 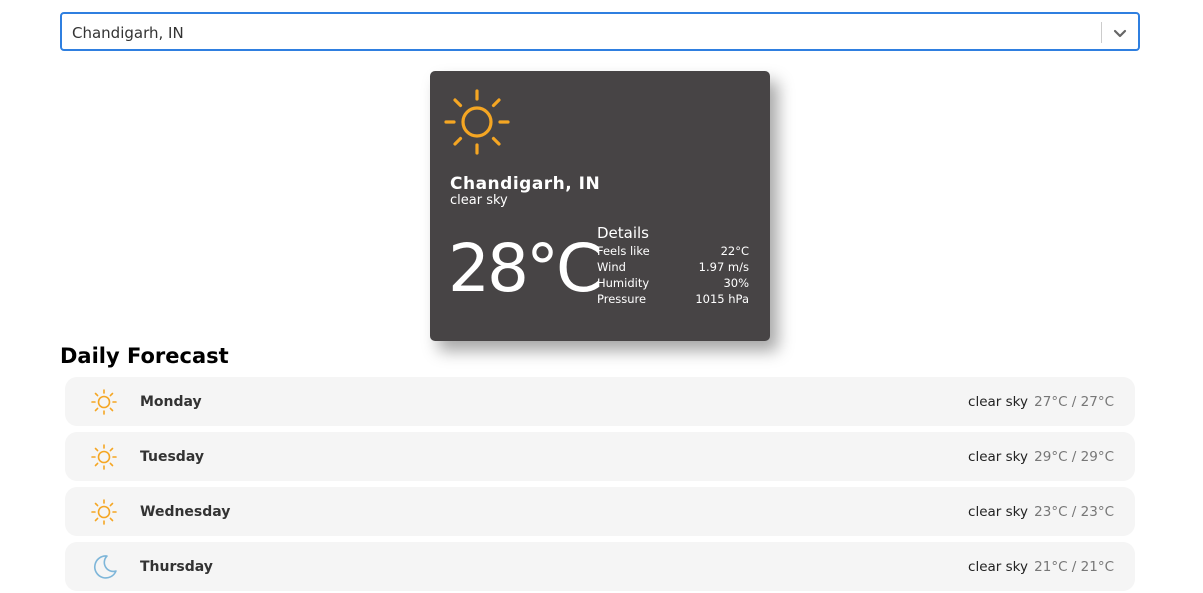 I want to click on daily-forecast-title: Daily Forecast, so click(x=144, y=356).